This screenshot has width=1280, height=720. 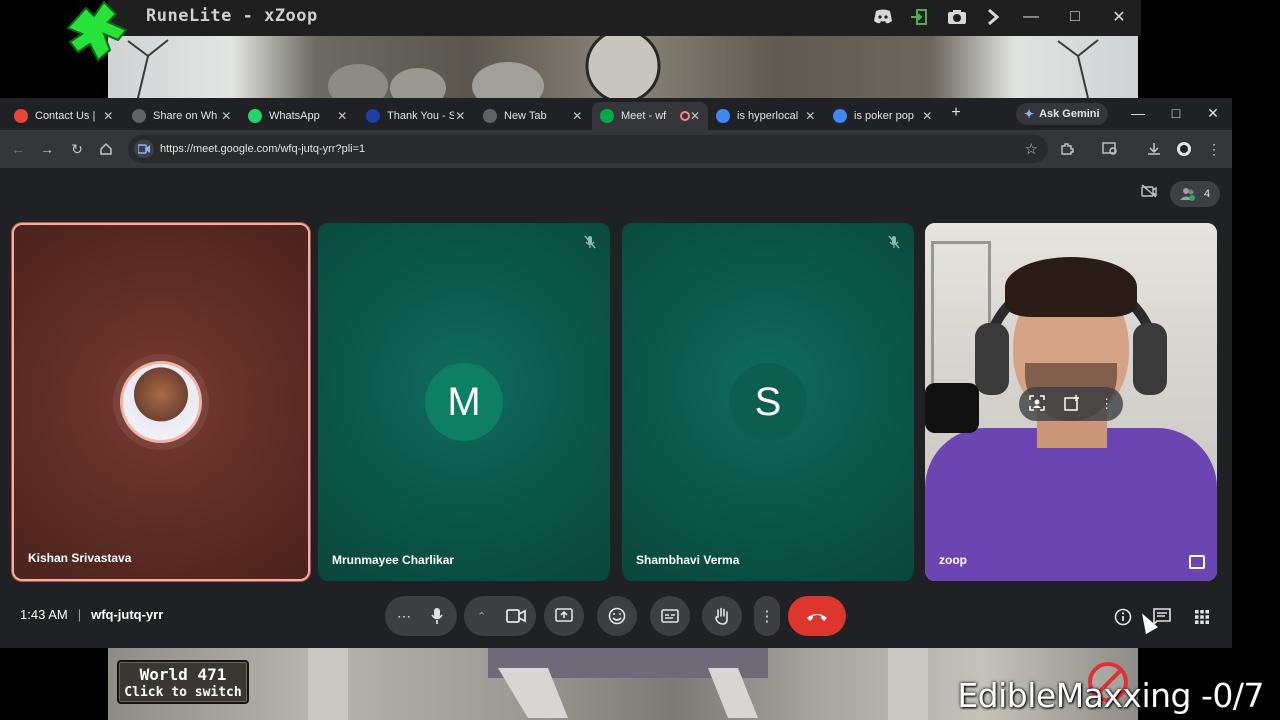 I want to click on avatar-ring, so click(x=161, y=402).